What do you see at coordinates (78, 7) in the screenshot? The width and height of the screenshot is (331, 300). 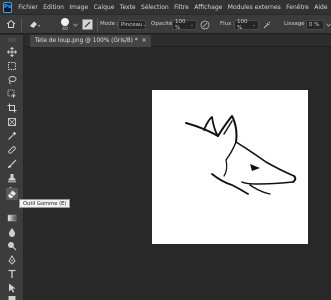 I see `menu-image: Image` at bounding box center [78, 7].